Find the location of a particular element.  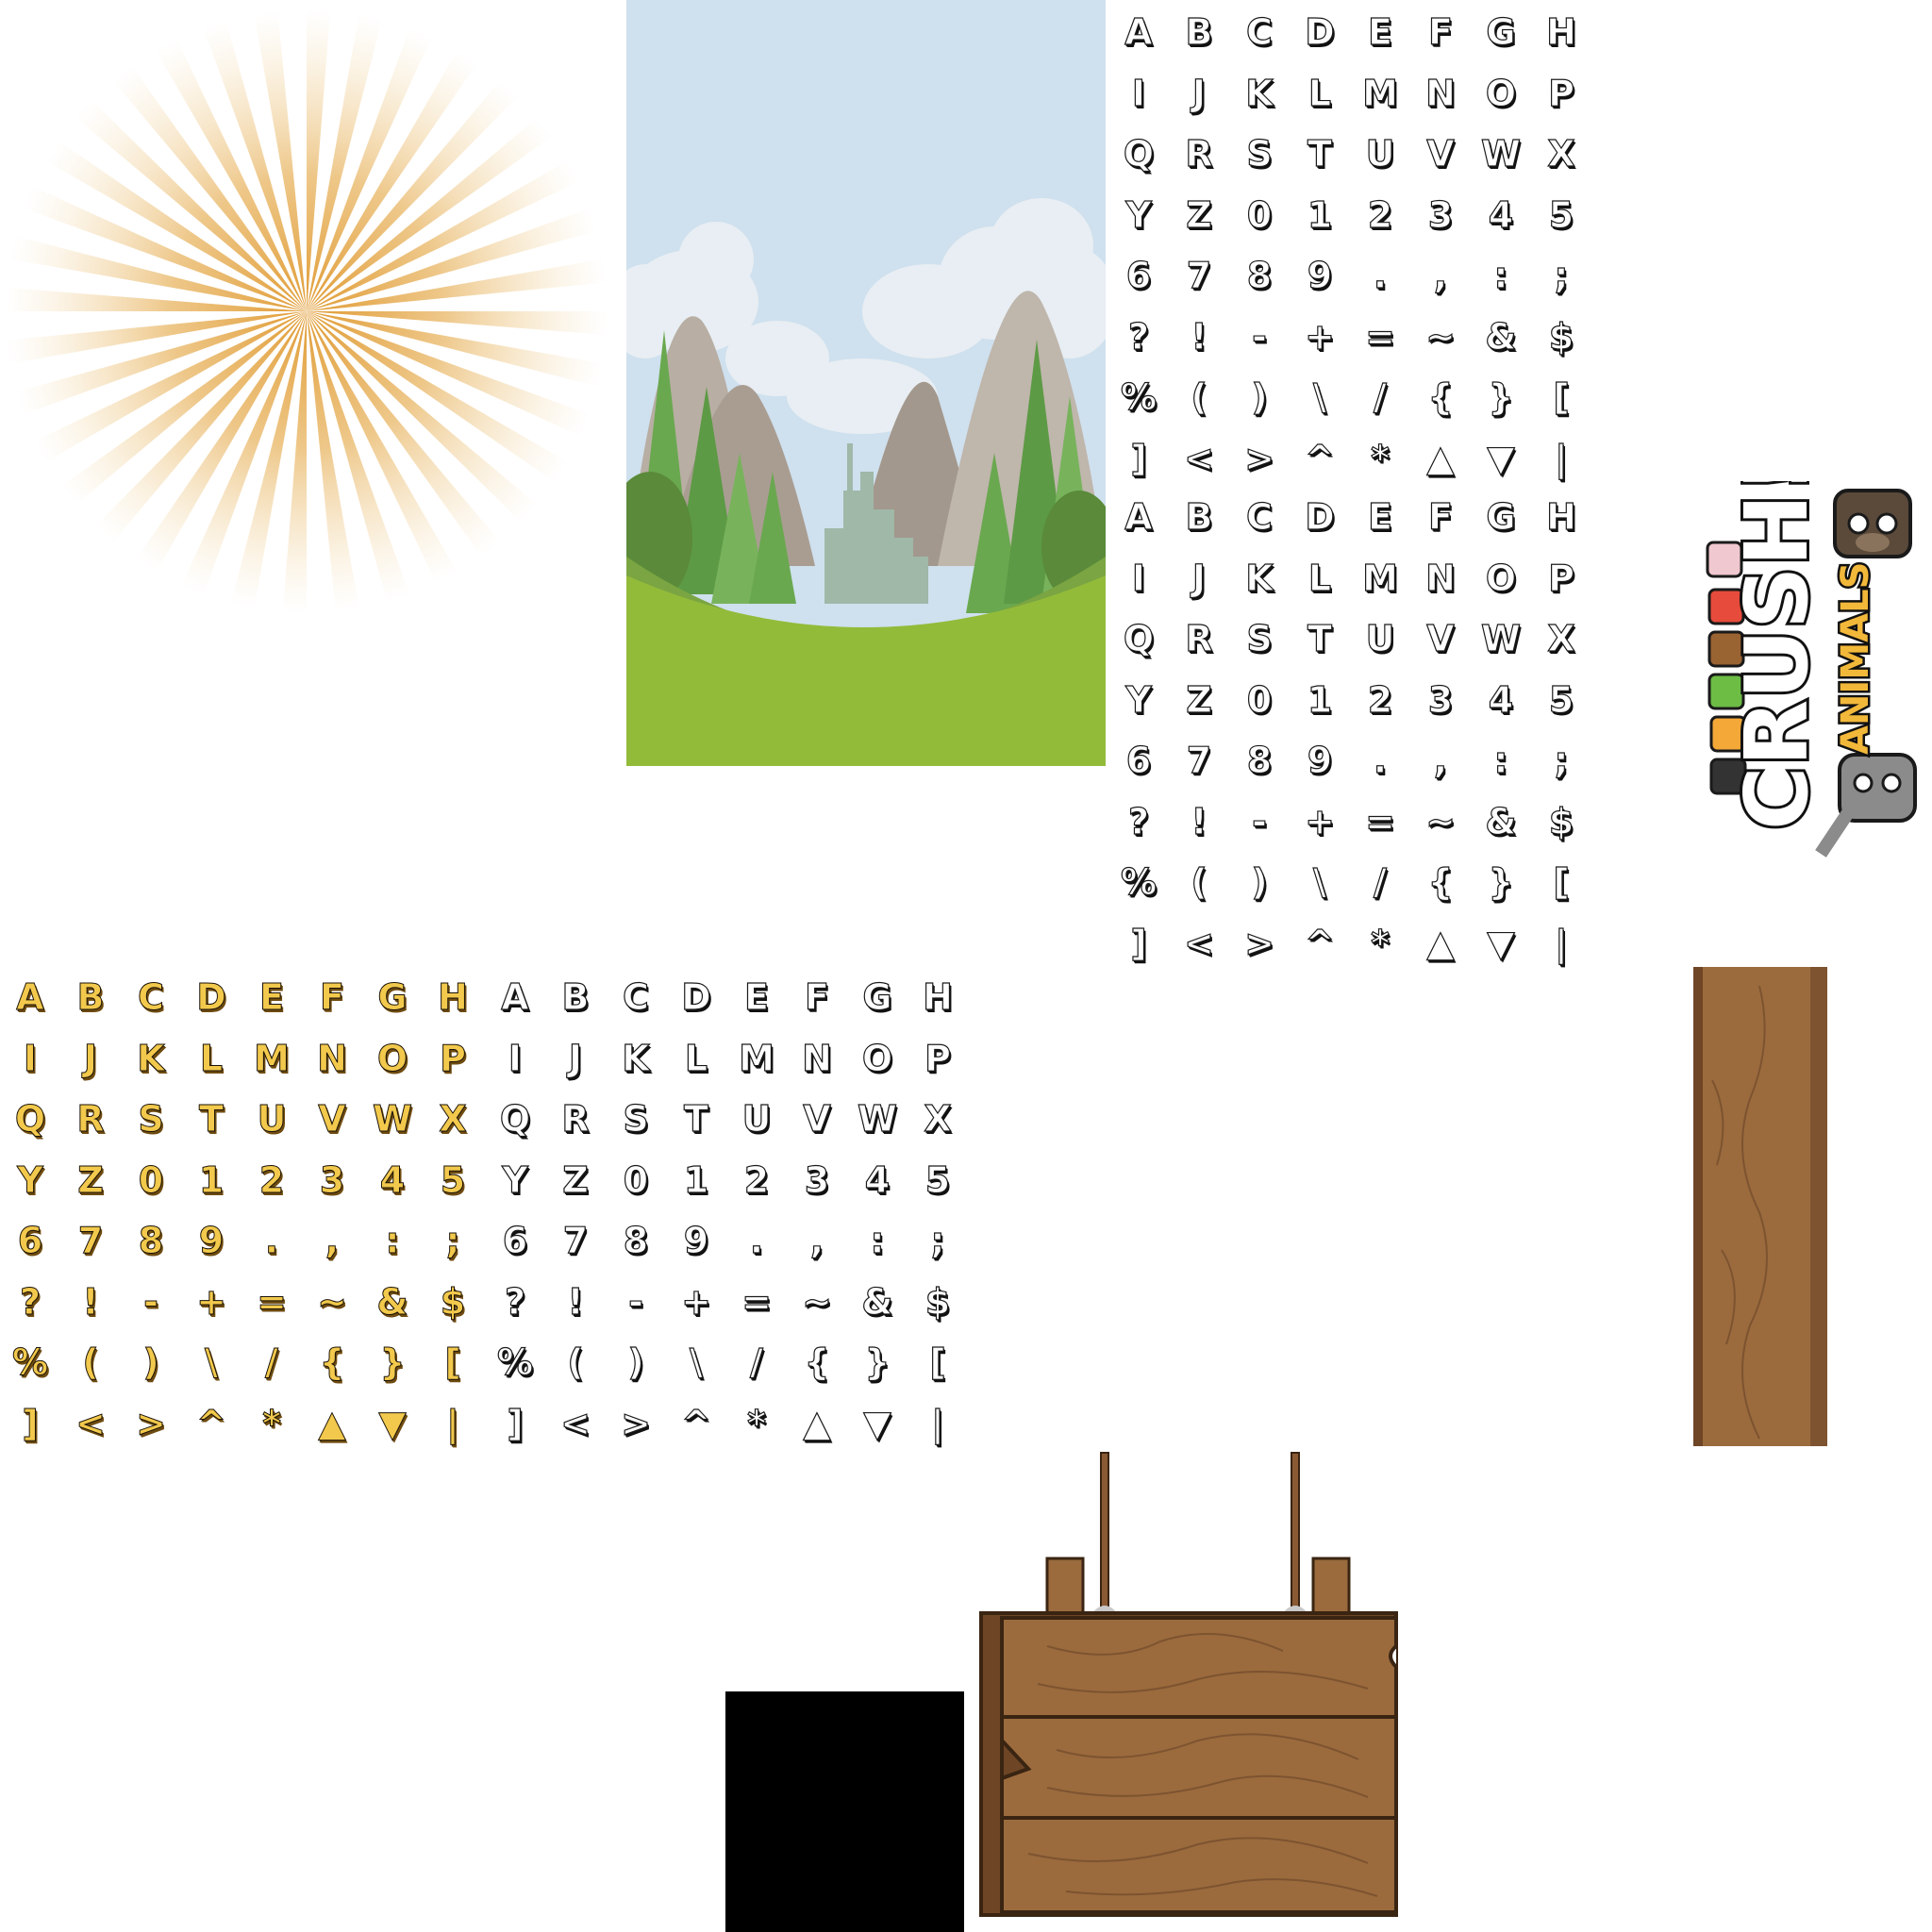

elephant-icon is located at coordinates (1866, 806).